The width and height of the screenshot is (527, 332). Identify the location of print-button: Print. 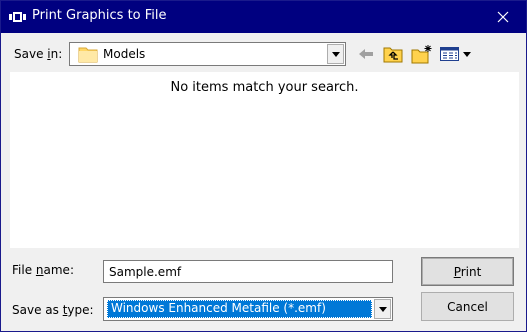
(467, 271).